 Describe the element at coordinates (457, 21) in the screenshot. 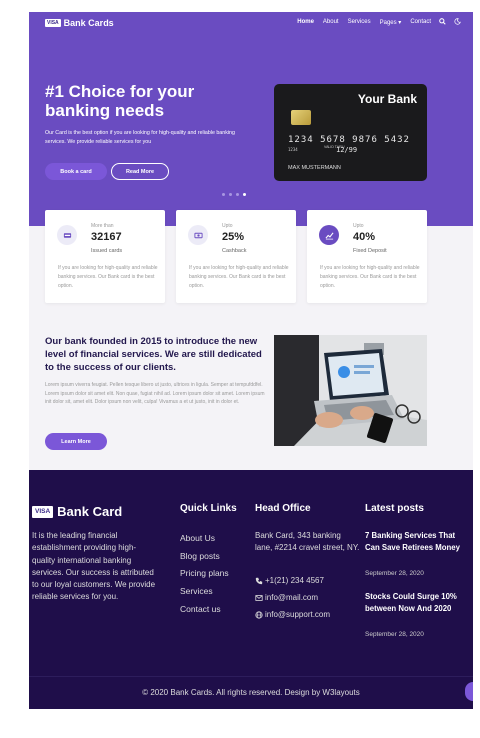

I see `theme-toggle-icon` at that location.